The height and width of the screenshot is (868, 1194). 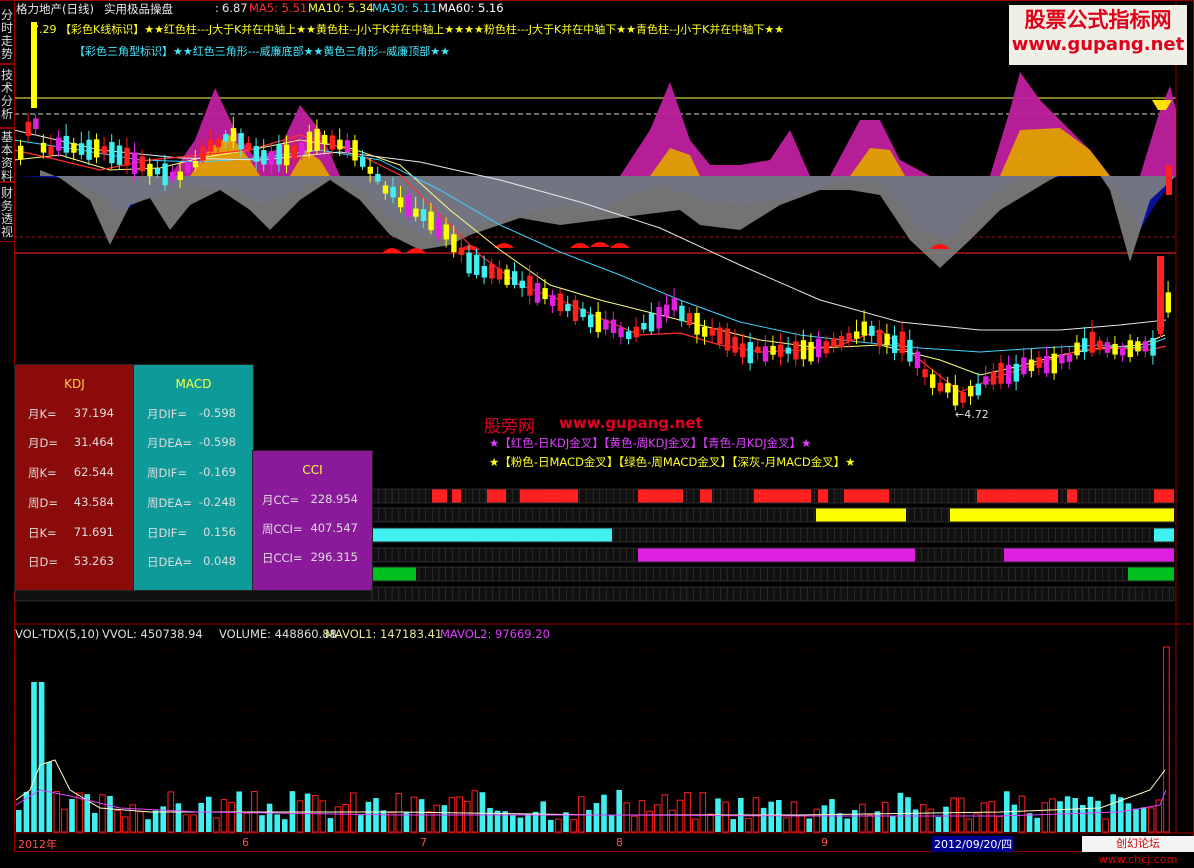 What do you see at coordinates (262, 51) in the screenshot?
I see `triangle-legend: 【彩色三角型标识】★★红色三角形---威廉底部★★黄色三角形--威廉顶部★★` at bounding box center [262, 51].